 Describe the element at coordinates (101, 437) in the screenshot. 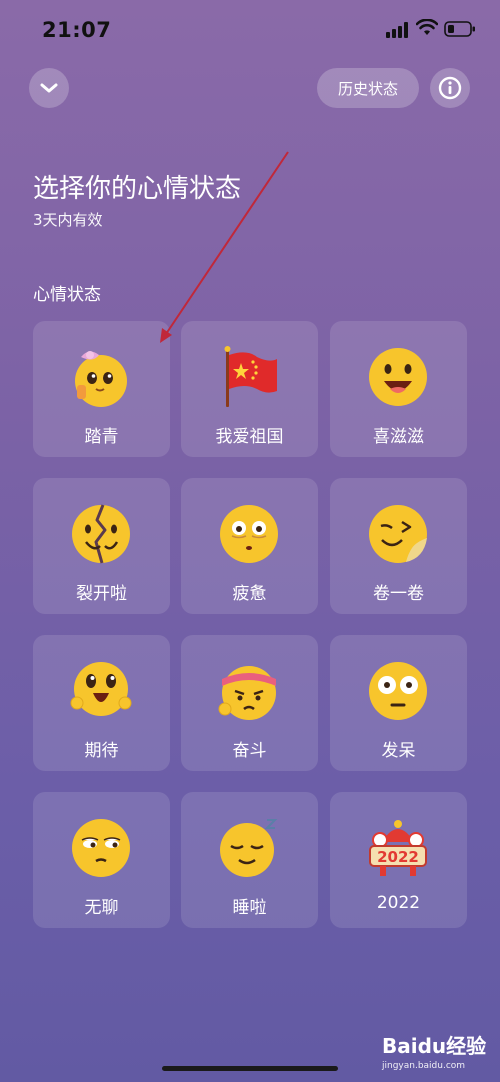

I see `mood-label: 踏青` at that location.